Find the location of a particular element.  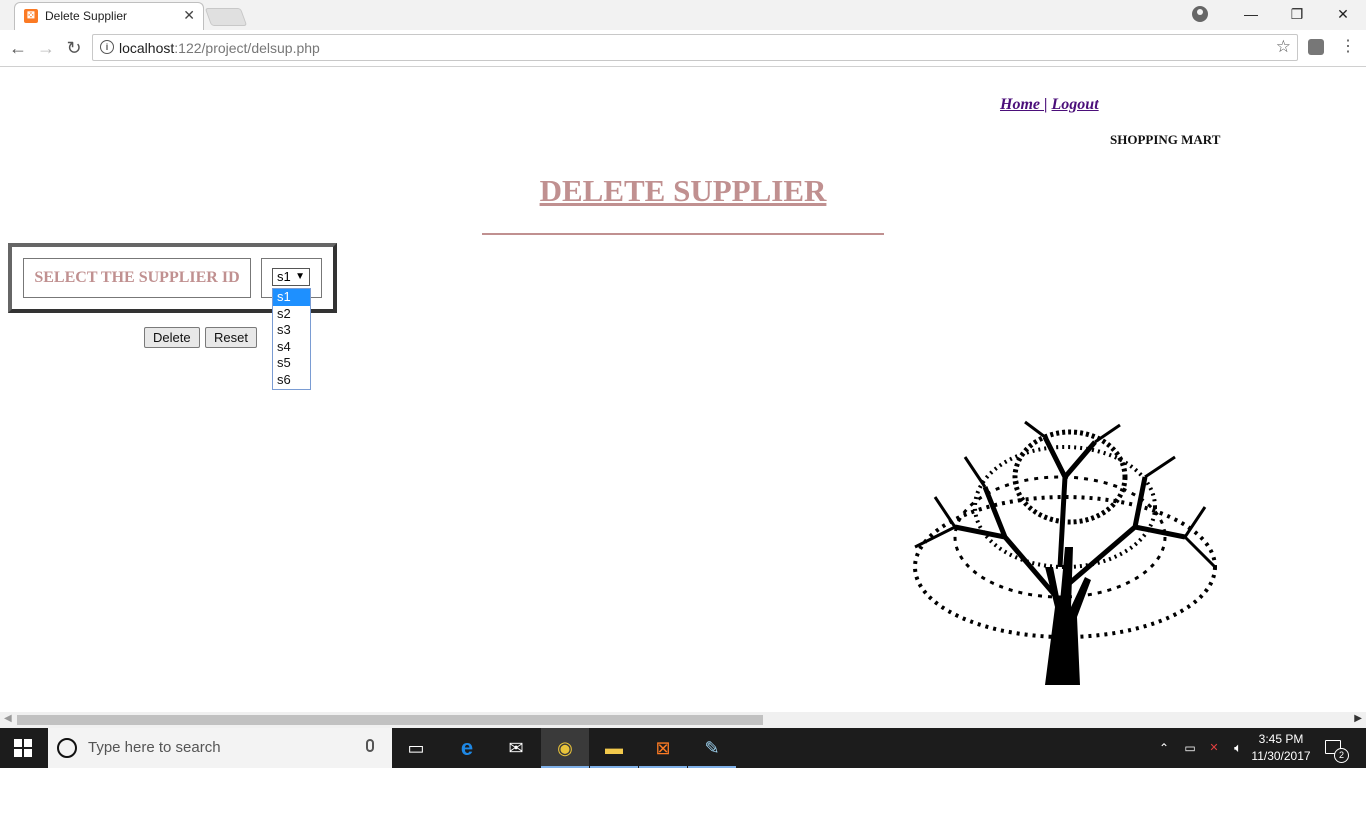

scroll-left-icon: ◀ is located at coordinates (8, 718).